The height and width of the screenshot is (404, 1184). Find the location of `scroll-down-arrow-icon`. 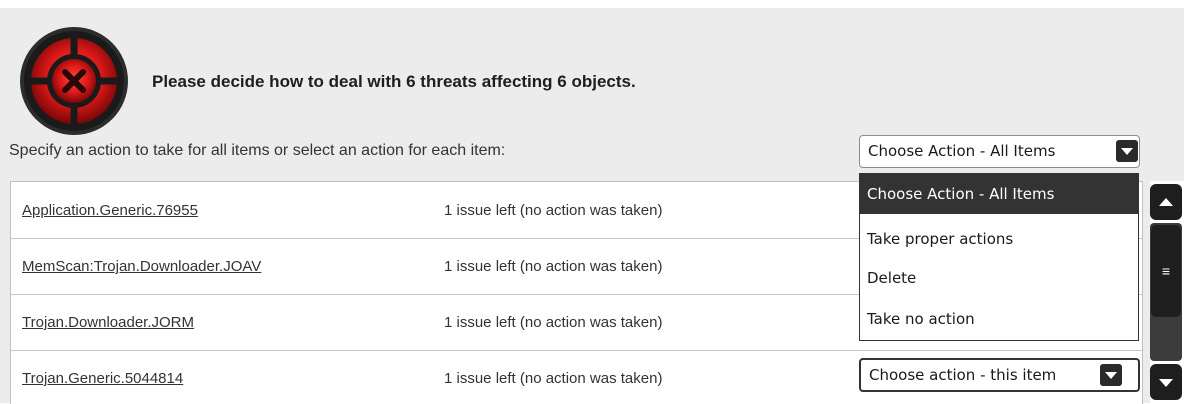

scroll-down-arrow-icon is located at coordinates (1166, 382).